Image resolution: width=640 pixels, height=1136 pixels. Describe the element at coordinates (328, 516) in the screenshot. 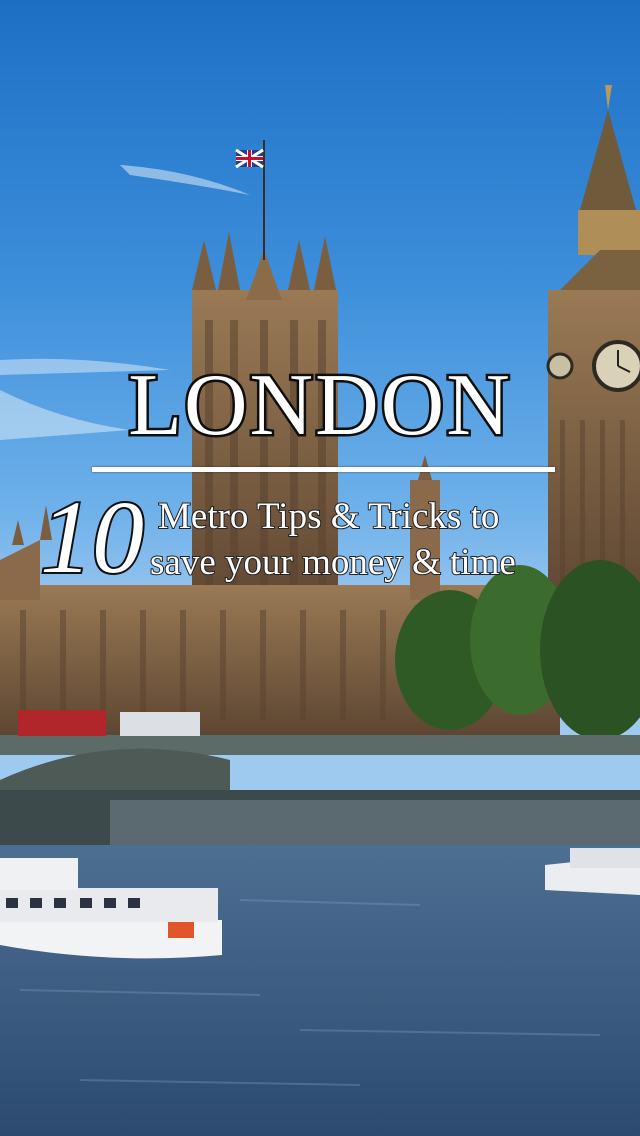

I see `subtitle-line-1: Metro Tips & Tricks to` at that location.